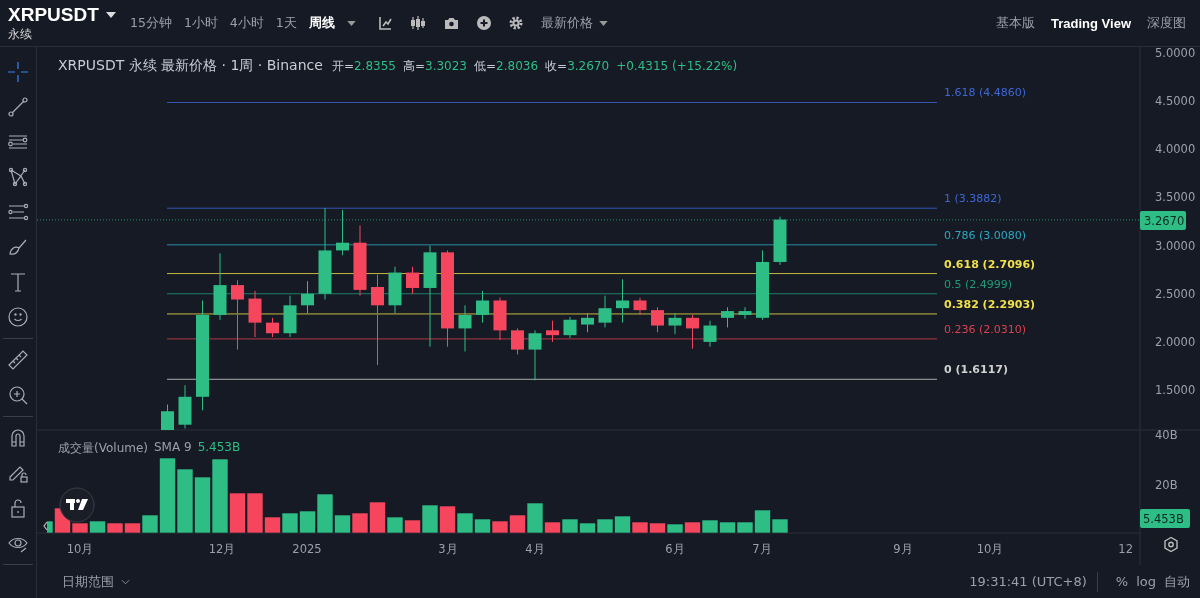  I want to click on camera-icon, so click(451, 23).